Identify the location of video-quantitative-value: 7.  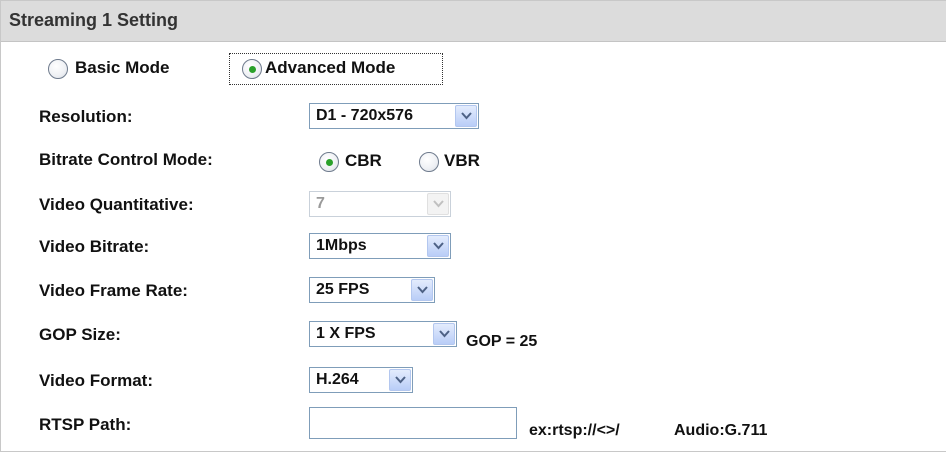
(320, 203).